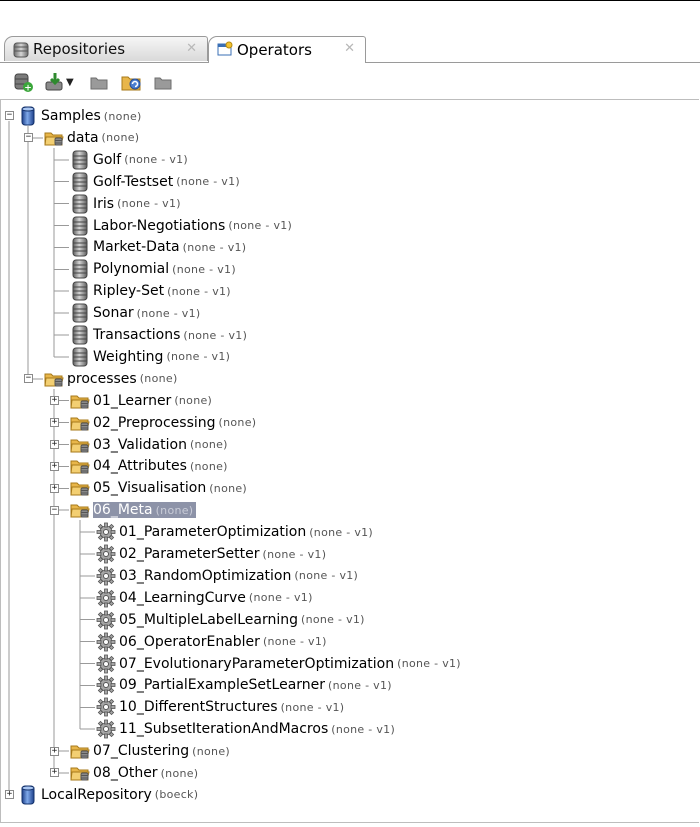  I want to click on tree-node: 04_Attributes (none), so click(149, 466).